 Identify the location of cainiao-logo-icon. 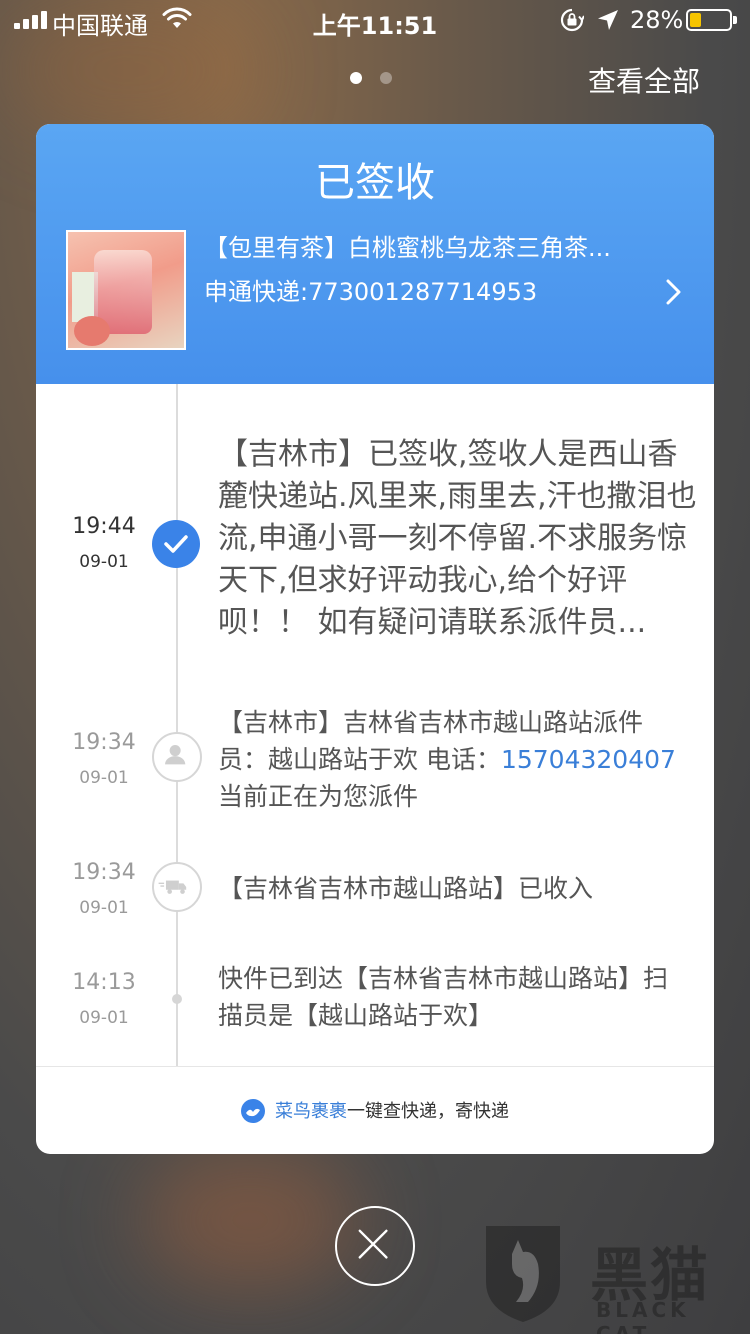
(253, 1111).